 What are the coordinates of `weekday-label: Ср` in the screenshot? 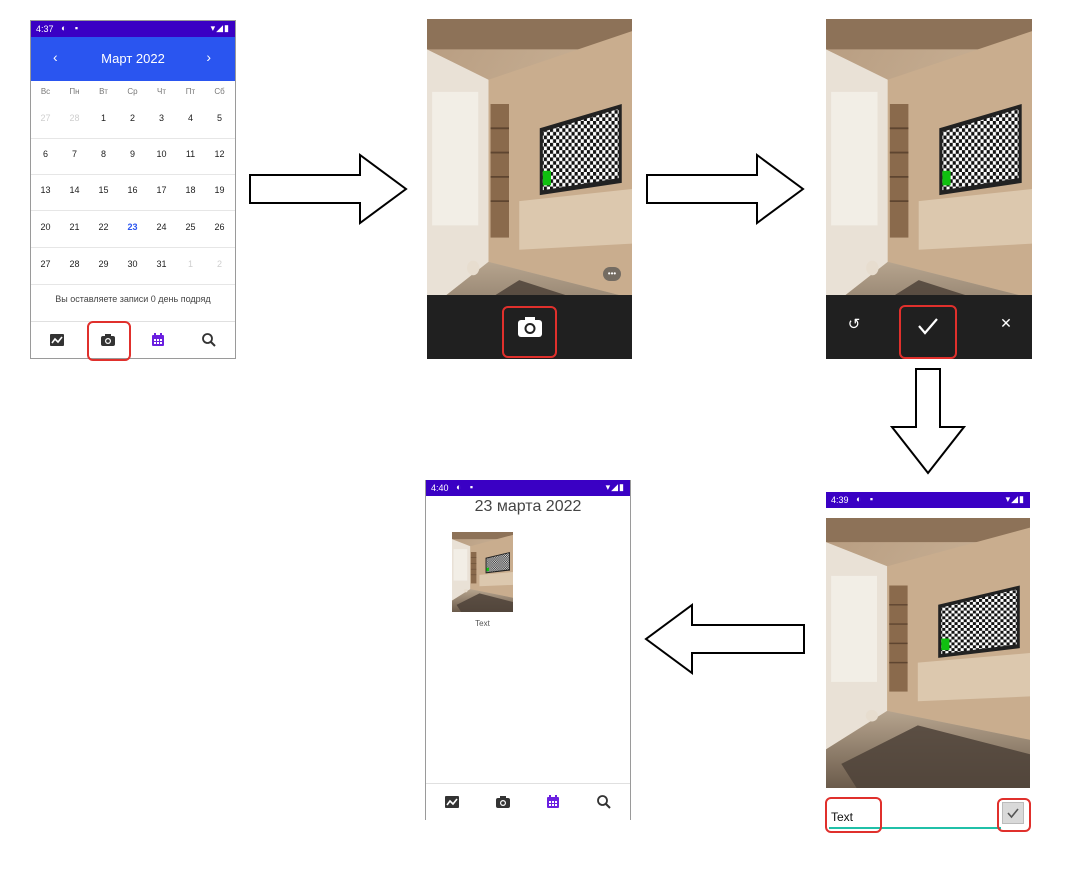 It's located at (132, 91).